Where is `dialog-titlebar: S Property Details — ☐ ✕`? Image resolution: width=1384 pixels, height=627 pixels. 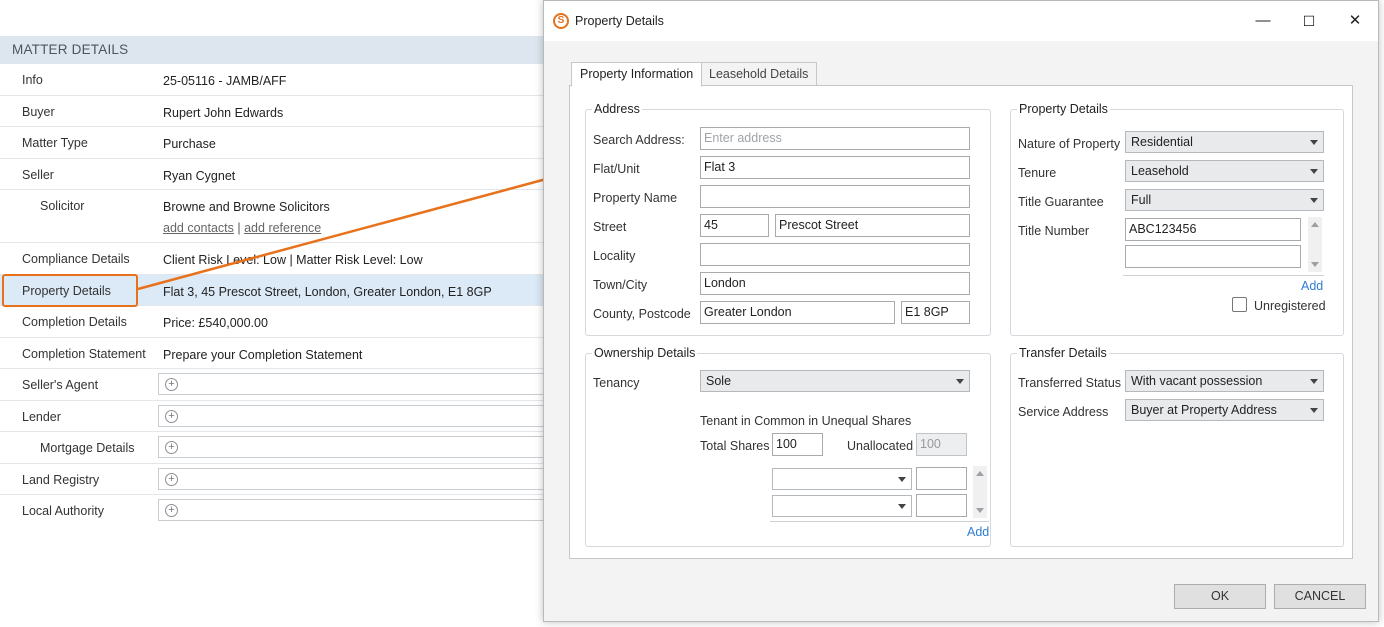 dialog-titlebar: S Property Details — ☐ ✕ is located at coordinates (961, 21).